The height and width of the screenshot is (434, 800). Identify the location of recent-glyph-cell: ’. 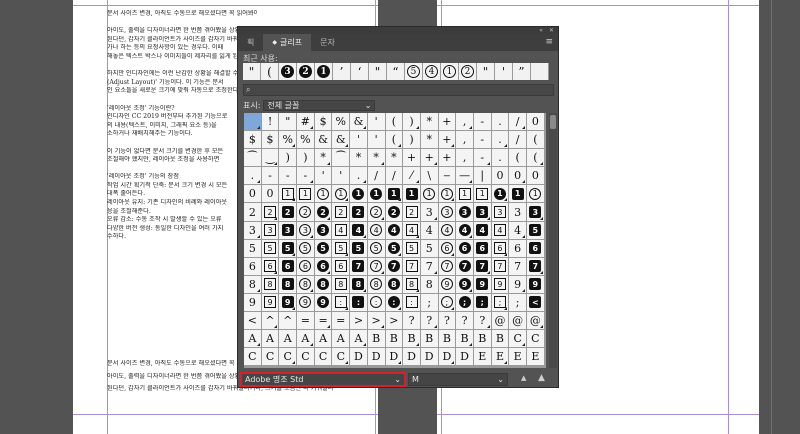
(342, 71).